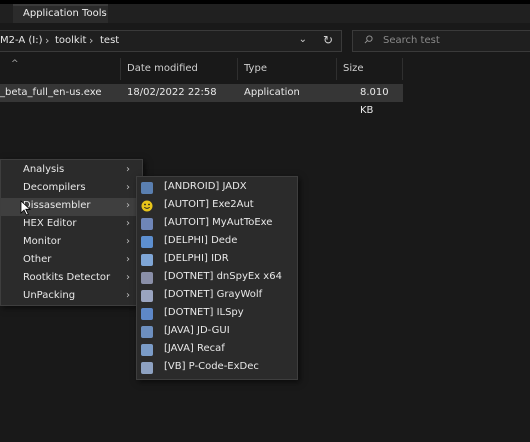 This screenshot has height=442, width=530. I want to click on menu-item-other: Other ›, so click(71, 261).